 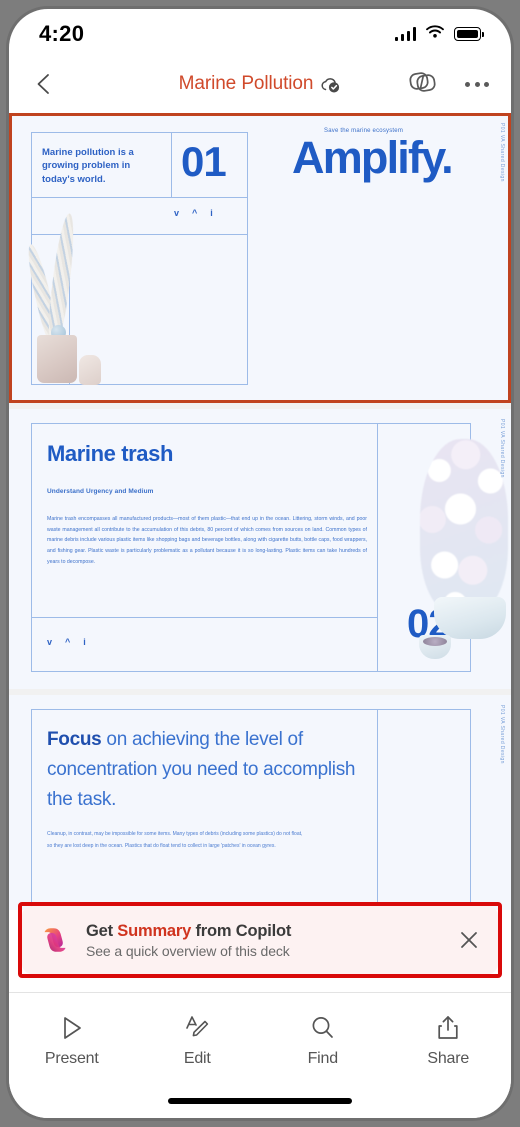 What do you see at coordinates (246, 83) in the screenshot?
I see `page-title: Marine Pollution` at bounding box center [246, 83].